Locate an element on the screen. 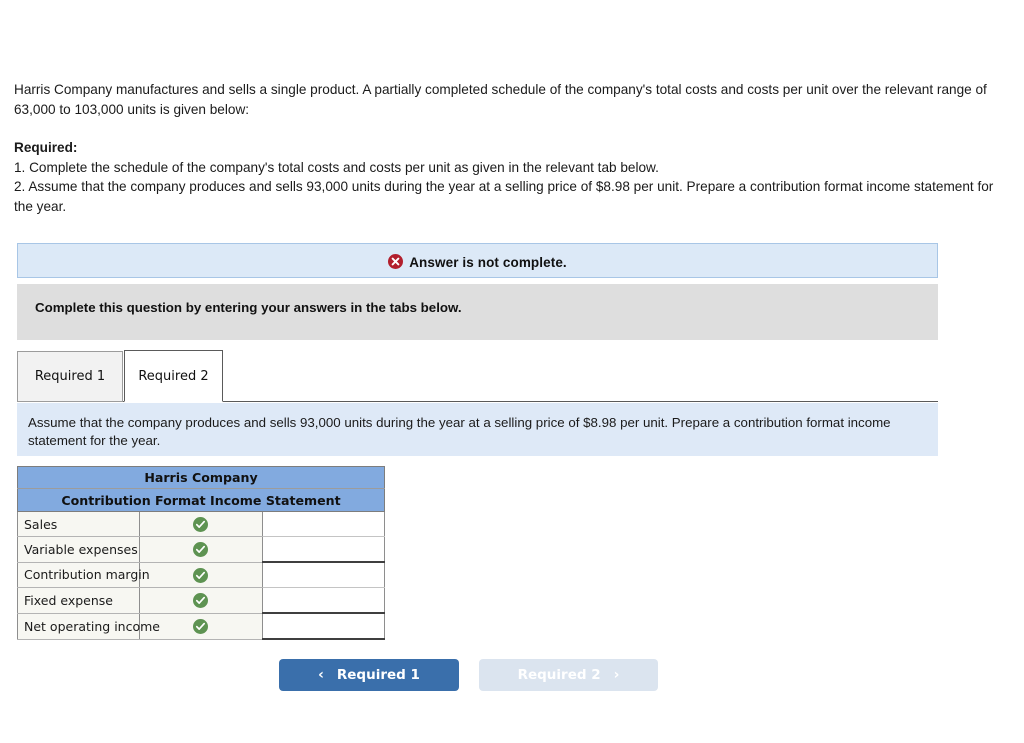 Image resolution: width=1024 pixels, height=743 pixels. table-row: Net operating income is located at coordinates (201, 626).